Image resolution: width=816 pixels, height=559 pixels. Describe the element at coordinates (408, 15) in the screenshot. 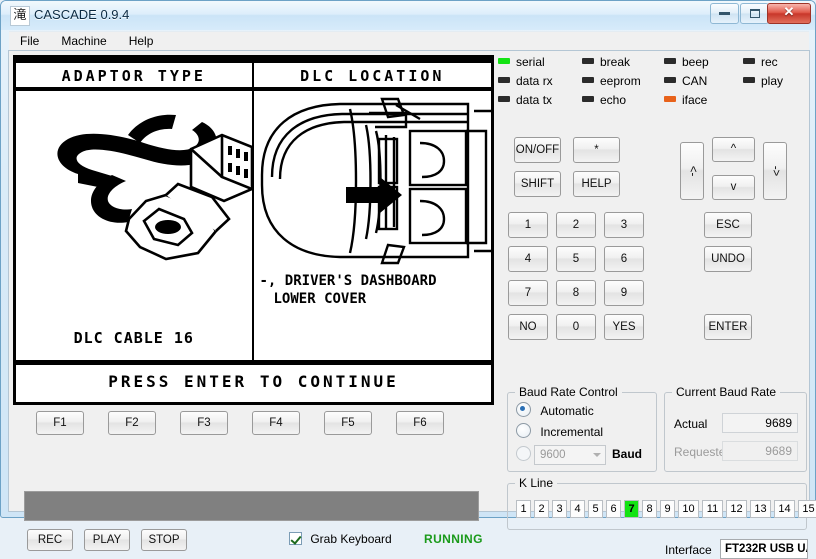

I see `title-bar: 滝 CASCADE 0.9.4 ✕` at that location.